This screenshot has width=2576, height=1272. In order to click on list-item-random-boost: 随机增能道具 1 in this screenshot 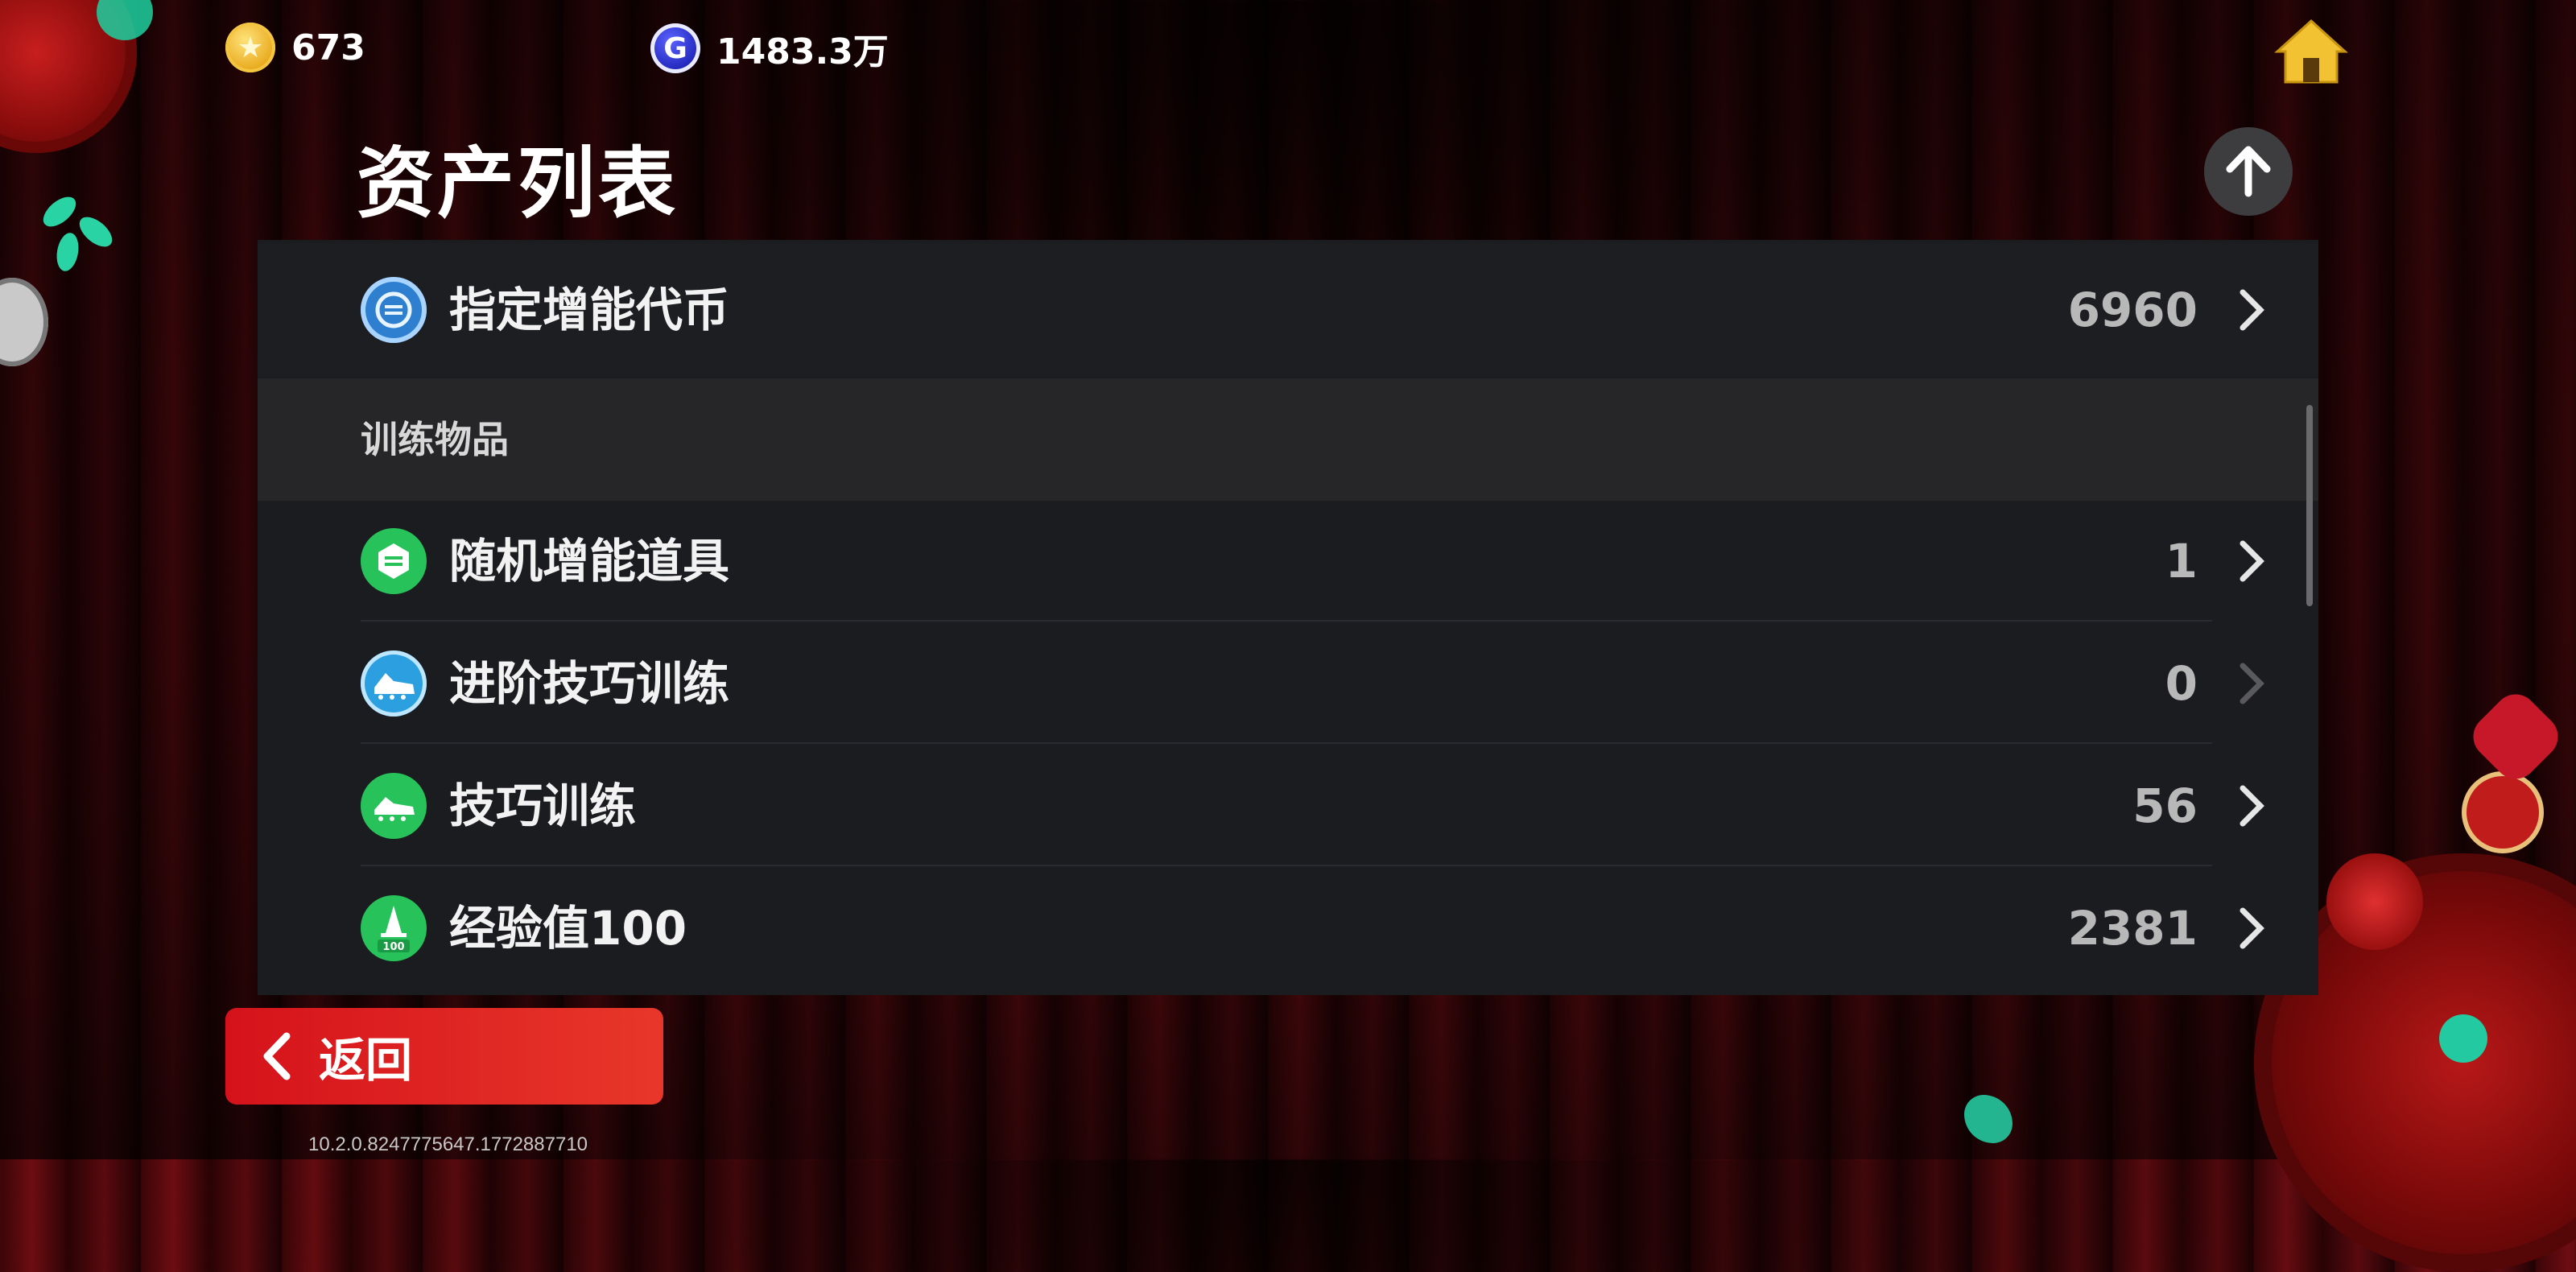, I will do `click(1288, 561)`.